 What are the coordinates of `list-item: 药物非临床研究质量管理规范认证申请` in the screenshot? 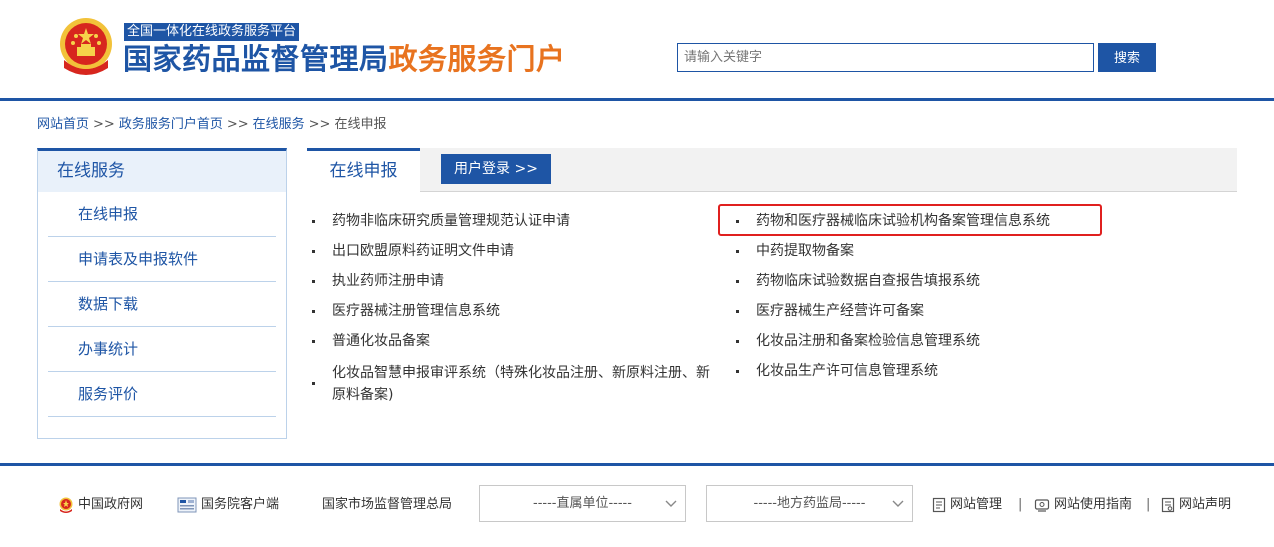 It's located at (513, 221).